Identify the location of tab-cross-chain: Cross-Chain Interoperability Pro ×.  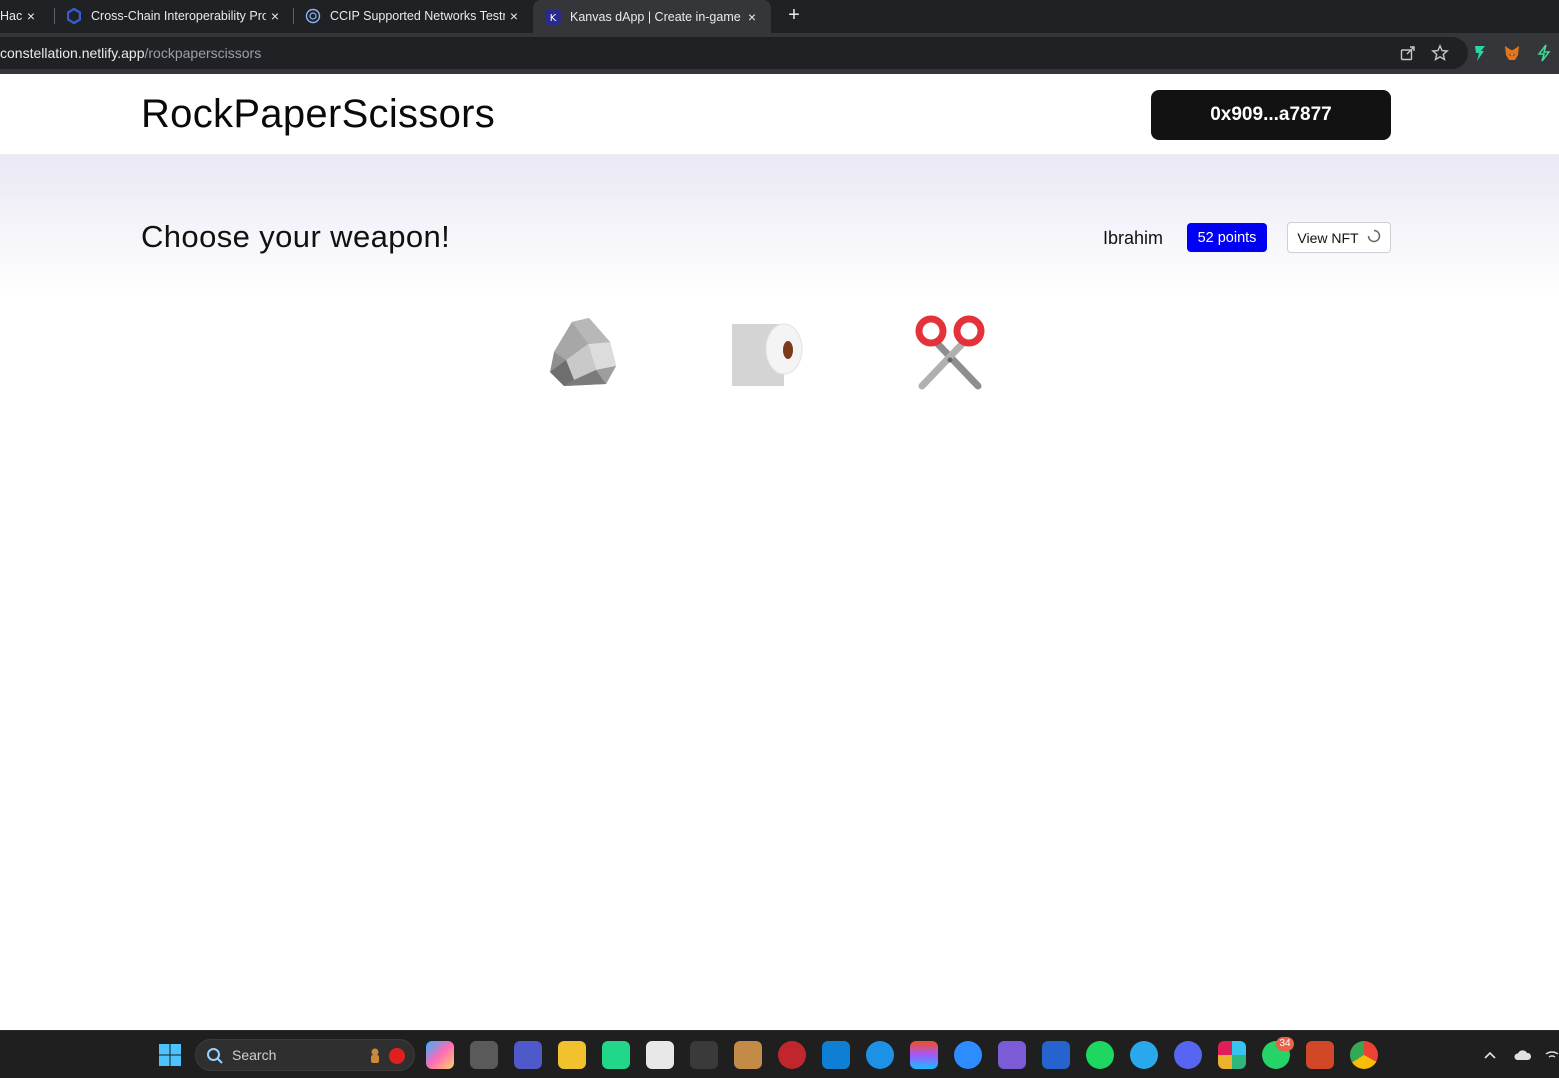
(174, 15).